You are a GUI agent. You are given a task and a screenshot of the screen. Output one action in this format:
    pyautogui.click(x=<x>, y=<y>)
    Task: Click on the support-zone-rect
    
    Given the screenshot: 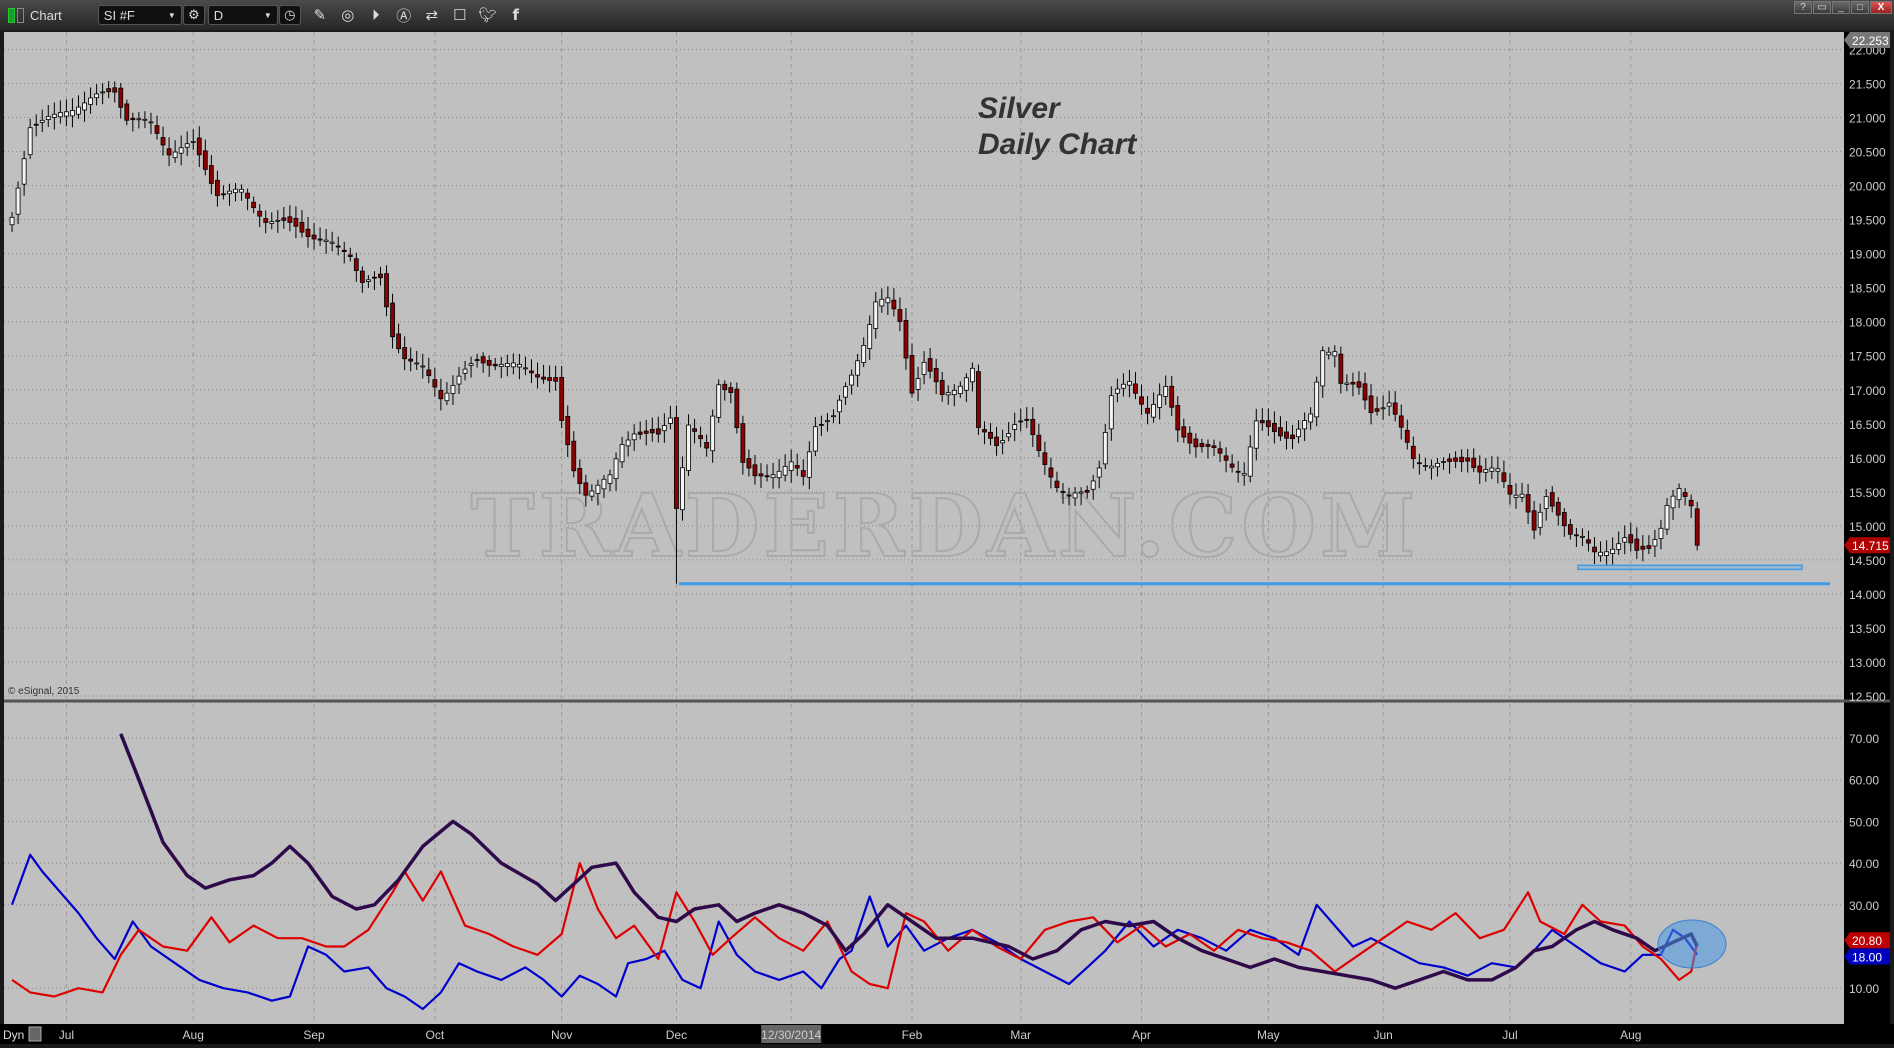 What is the action you would take?
    pyautogui.click(x=1690, y=567)
    